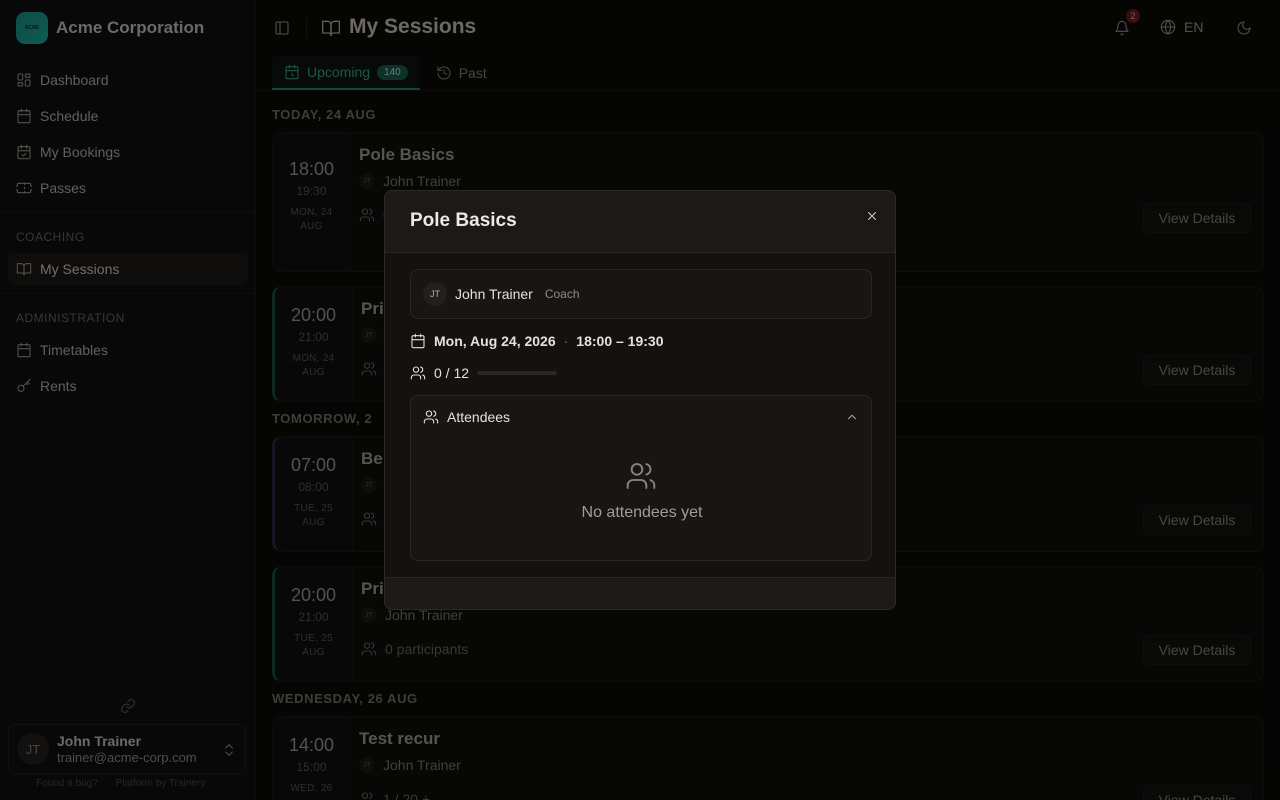 The image size is (1280, 800). I want to click on close-button, so click(872, 216).